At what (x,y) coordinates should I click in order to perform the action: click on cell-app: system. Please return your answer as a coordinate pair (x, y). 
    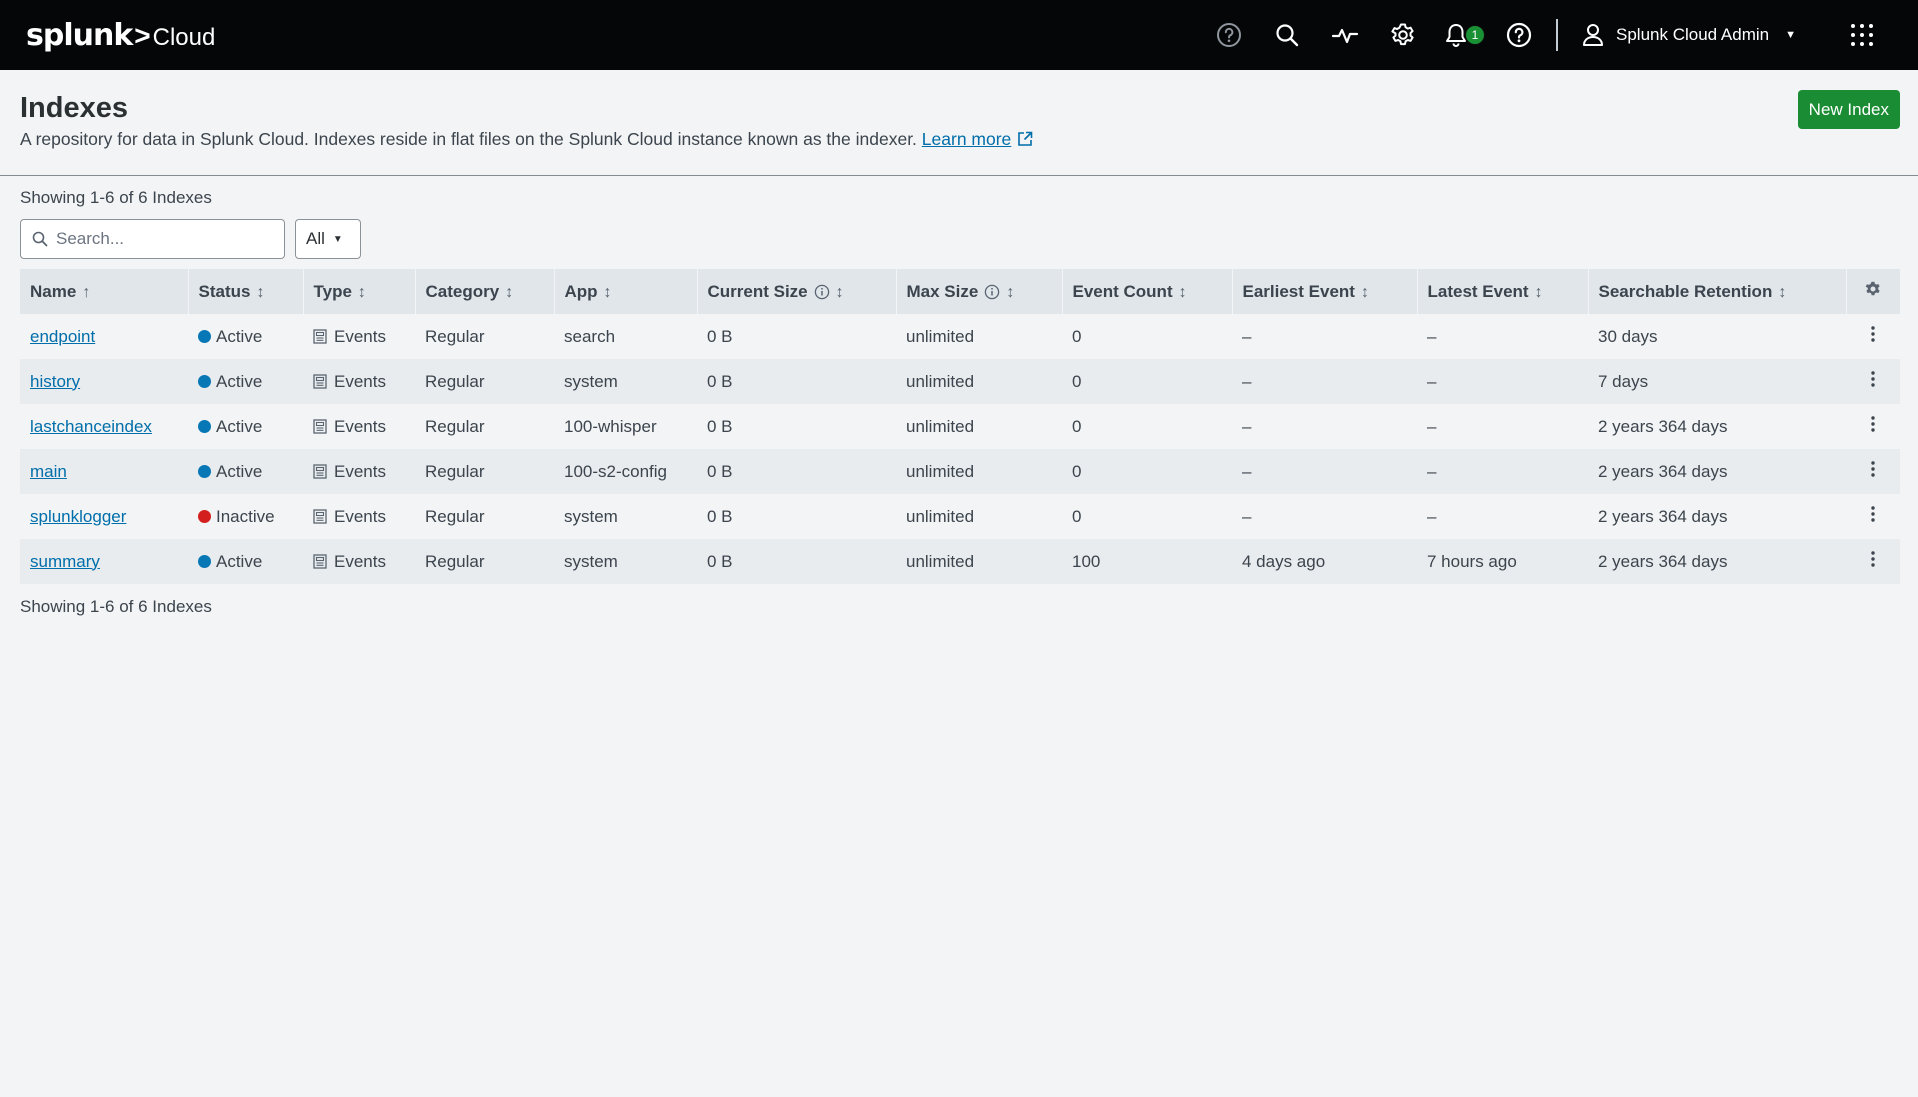
    Looking at the image, I should click on (591, 516).